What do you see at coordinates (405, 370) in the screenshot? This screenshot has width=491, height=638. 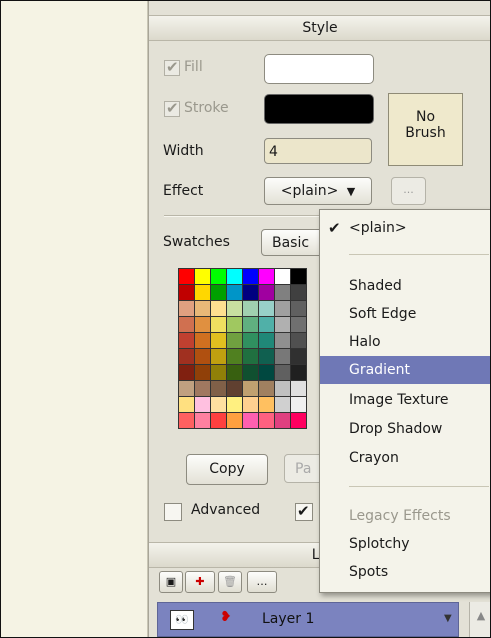 I see `menu-item-gradient: Gradient` at bounding box center [405, 370].